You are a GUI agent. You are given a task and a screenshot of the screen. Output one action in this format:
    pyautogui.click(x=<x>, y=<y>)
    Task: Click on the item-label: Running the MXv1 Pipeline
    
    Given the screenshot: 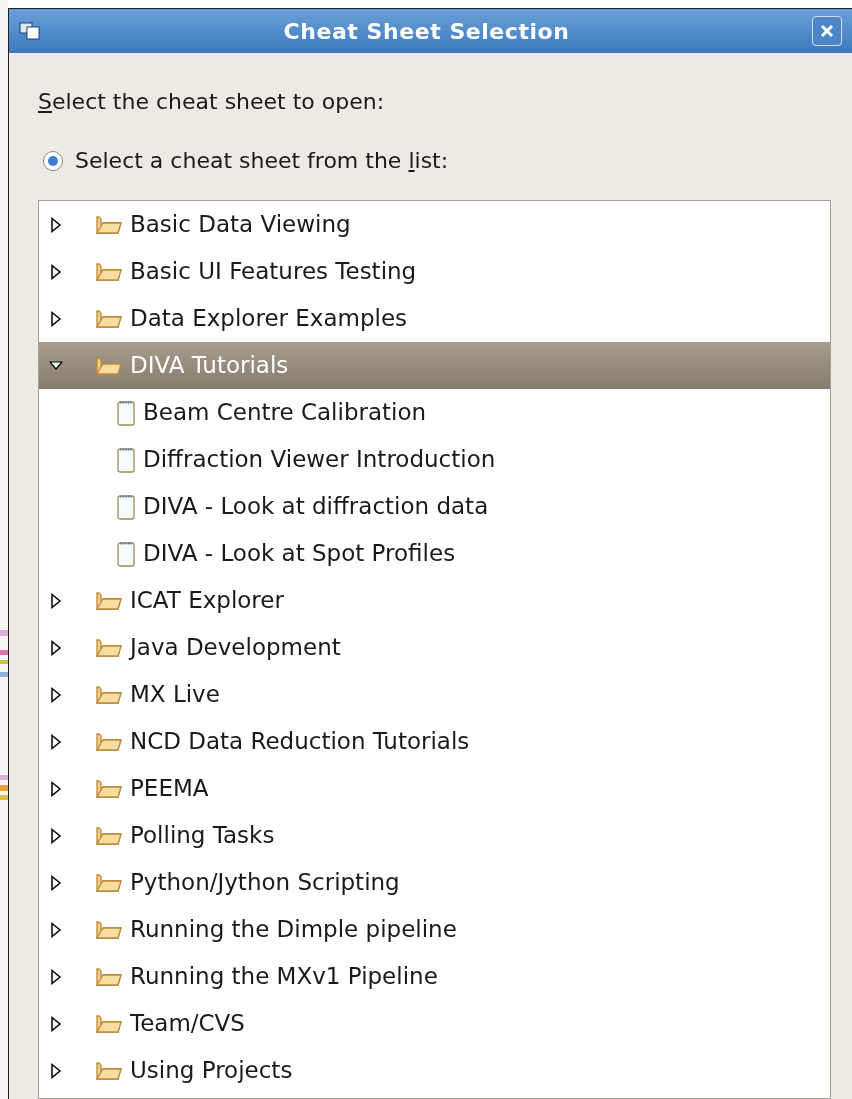 What is the action you would take?
    pyautogui.click(x=284, y=977)
    